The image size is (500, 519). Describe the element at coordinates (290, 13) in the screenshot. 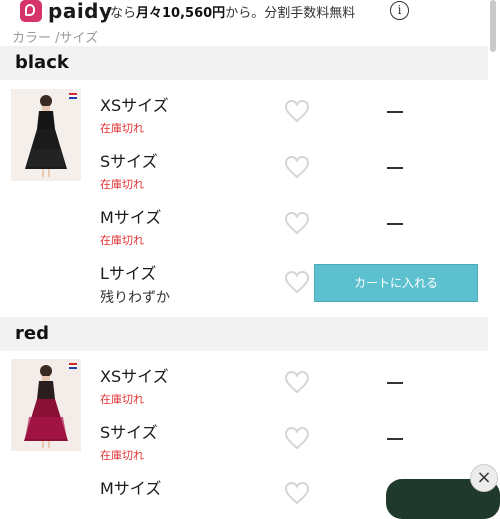

I see `paidy-promo-suffix: から。分割手数料無料` at that location.